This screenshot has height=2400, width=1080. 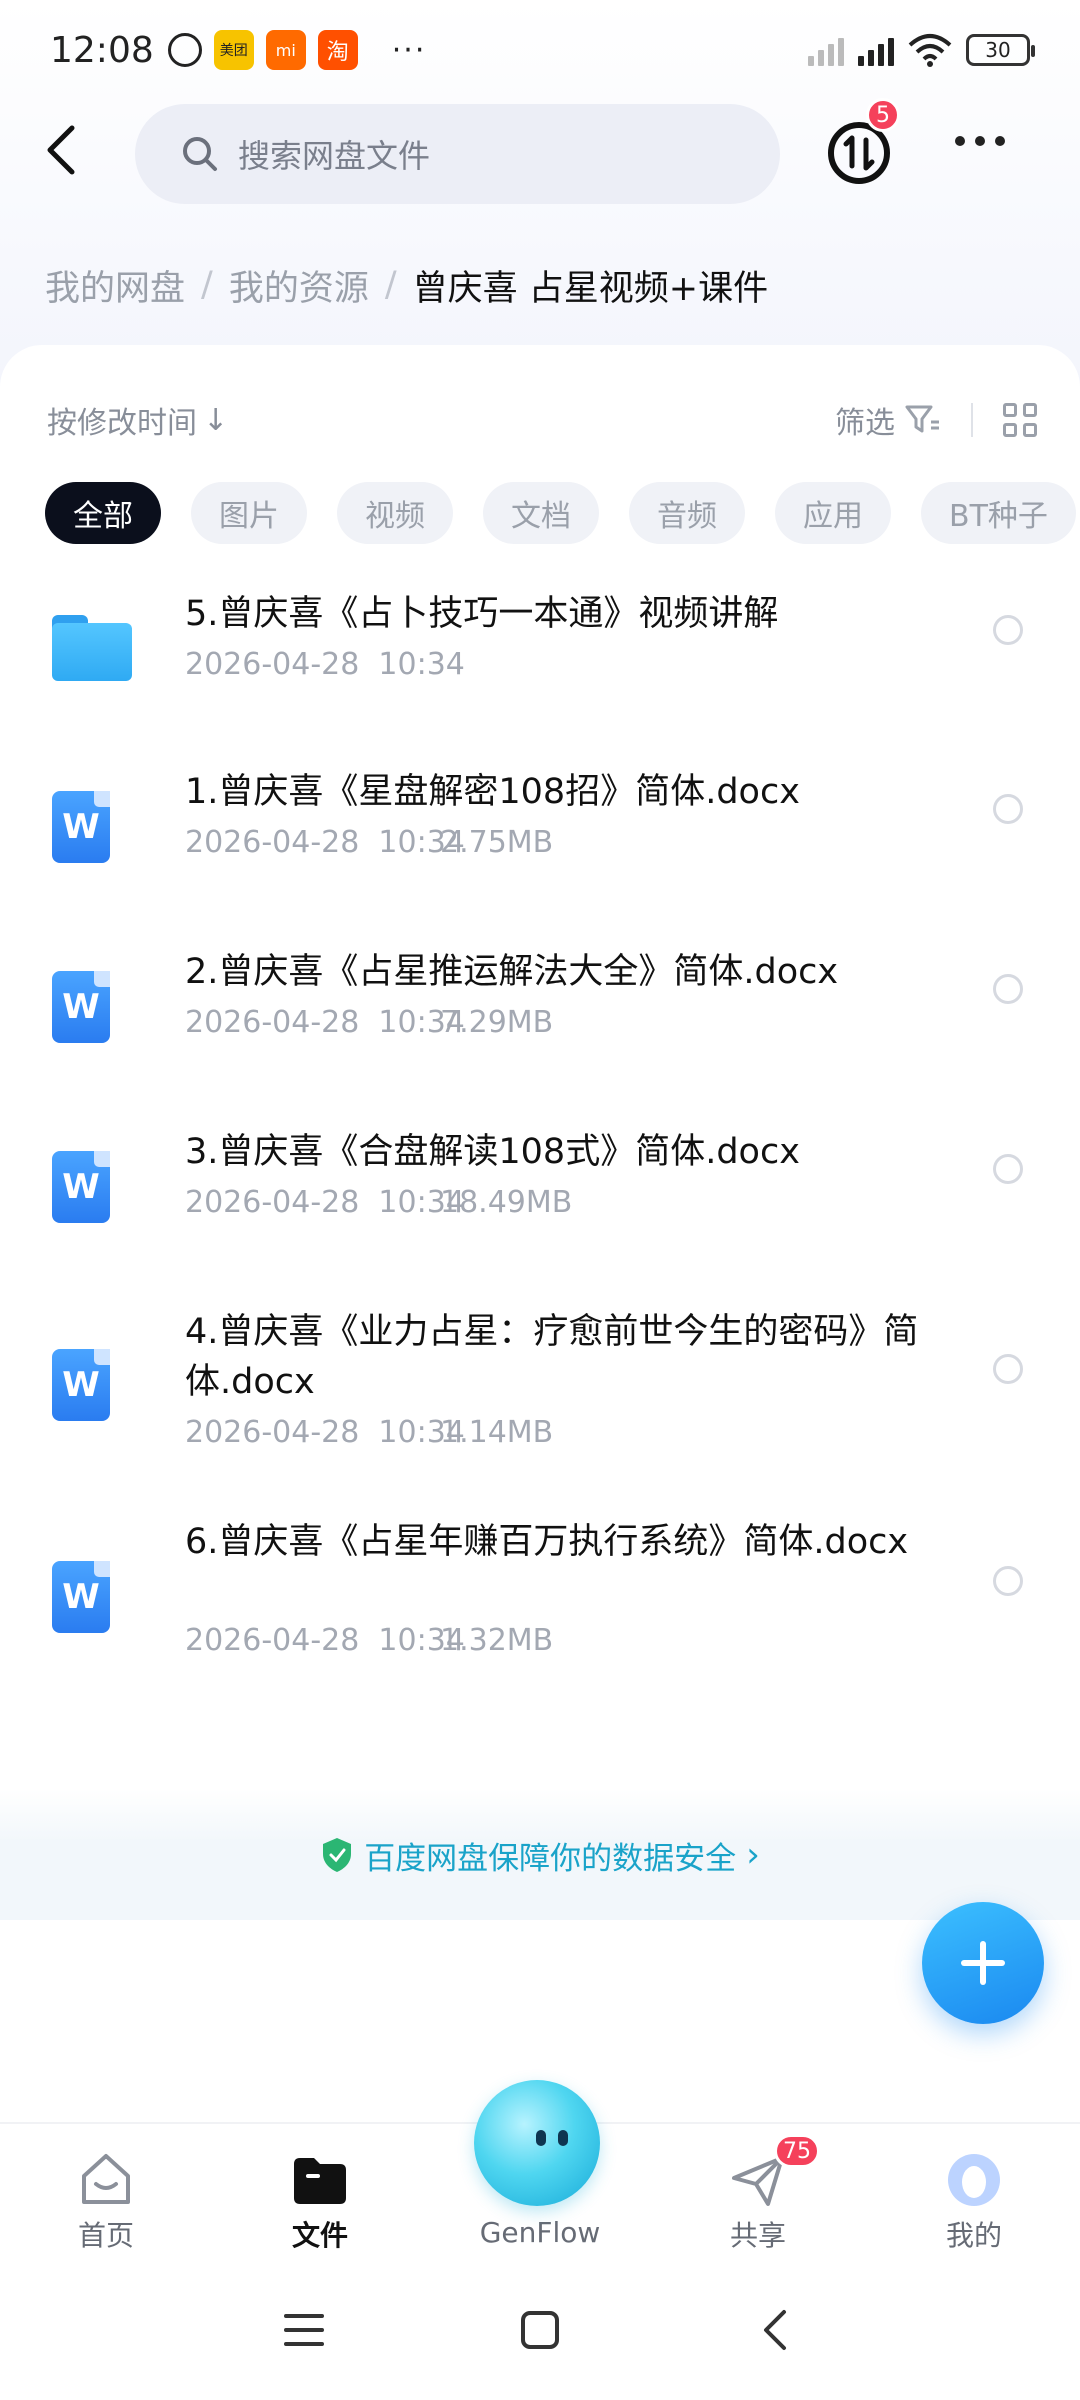 I want to click on alarm-icon, so click(x=184, y=50).